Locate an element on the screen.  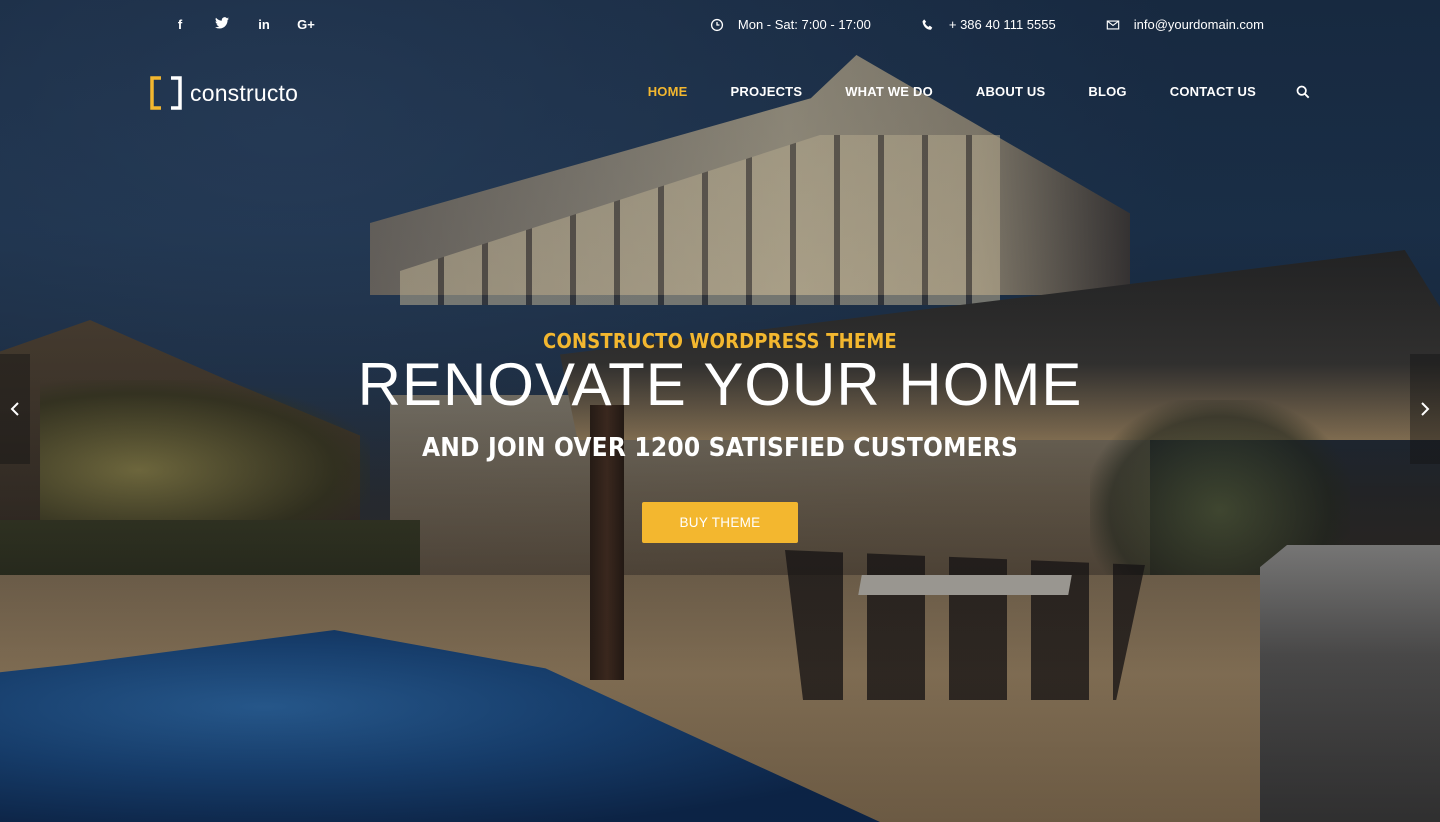
hero-subline: AND JOIN OVER 1200 SATISFIED CUSTOMERS is located at coordinates (720, 448).